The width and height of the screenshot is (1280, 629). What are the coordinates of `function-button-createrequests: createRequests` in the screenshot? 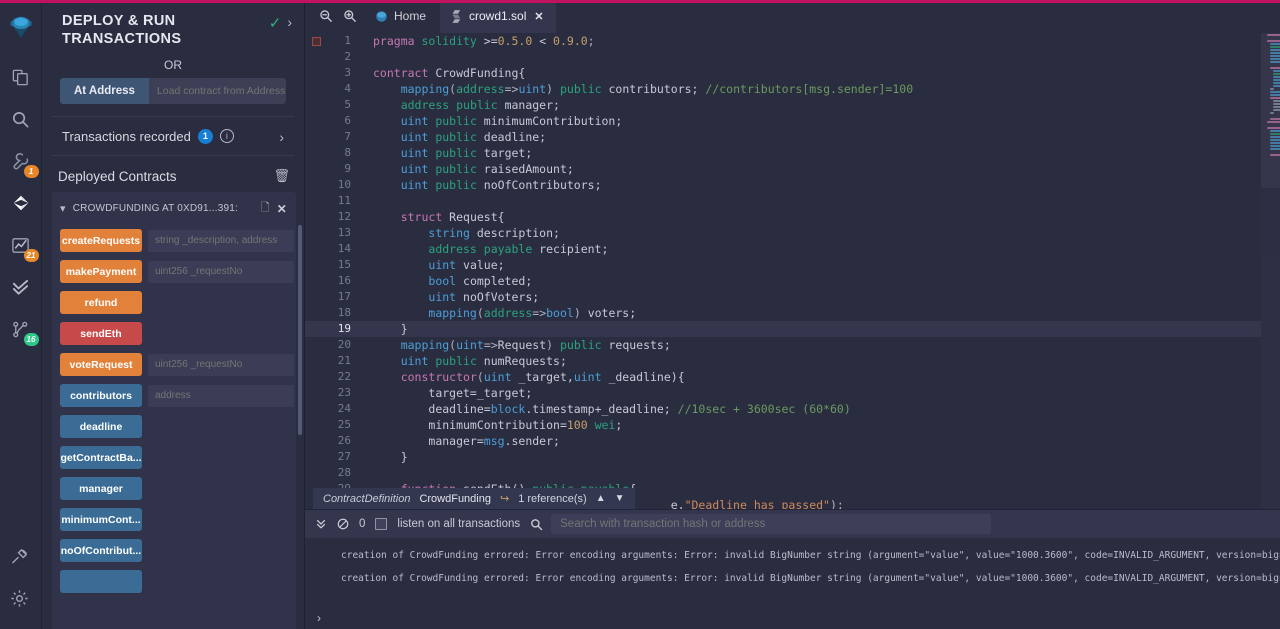 It's located at (101, 241).